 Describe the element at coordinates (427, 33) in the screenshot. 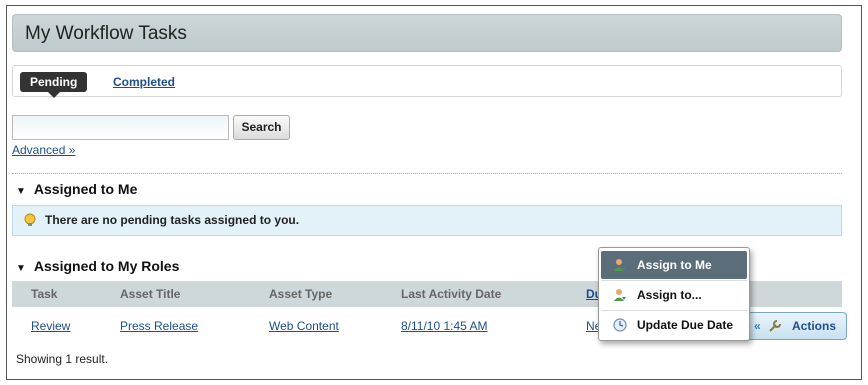

I see `portlet-title: My Workflow Tasks` at that location.